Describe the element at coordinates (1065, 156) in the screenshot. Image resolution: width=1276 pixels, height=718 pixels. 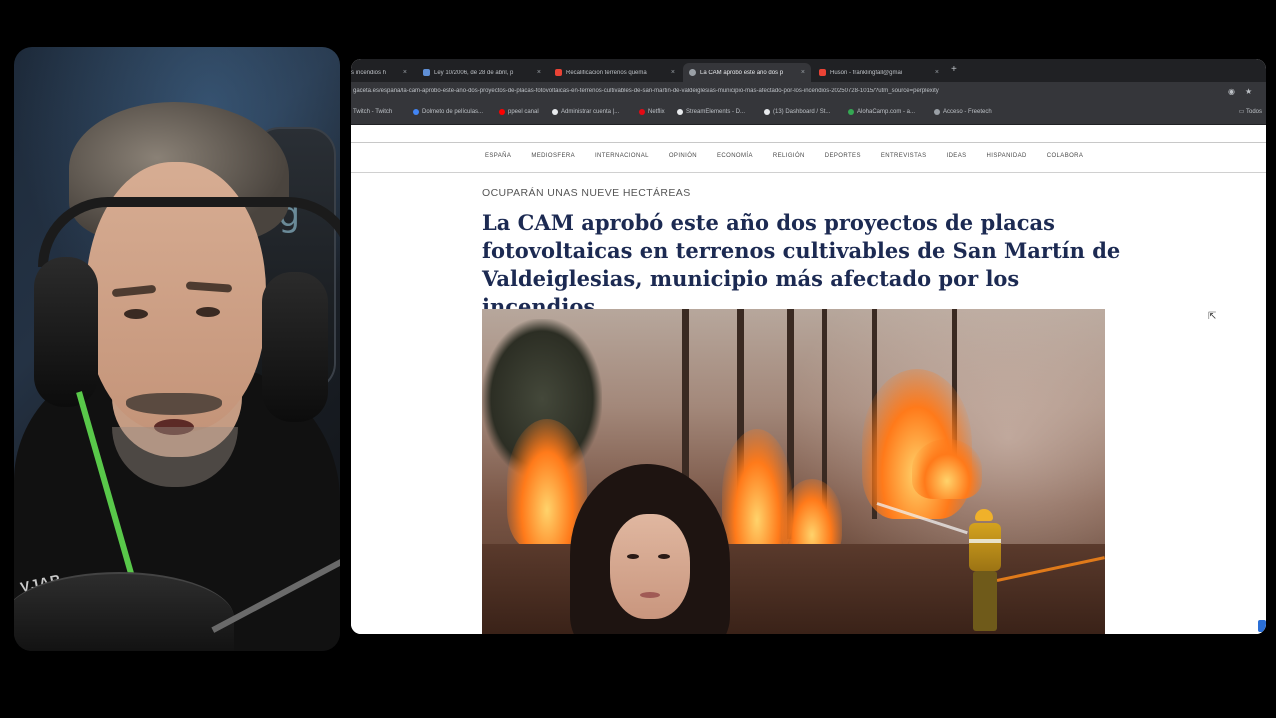
I see `nav-colabora: COLABORA` at that location.